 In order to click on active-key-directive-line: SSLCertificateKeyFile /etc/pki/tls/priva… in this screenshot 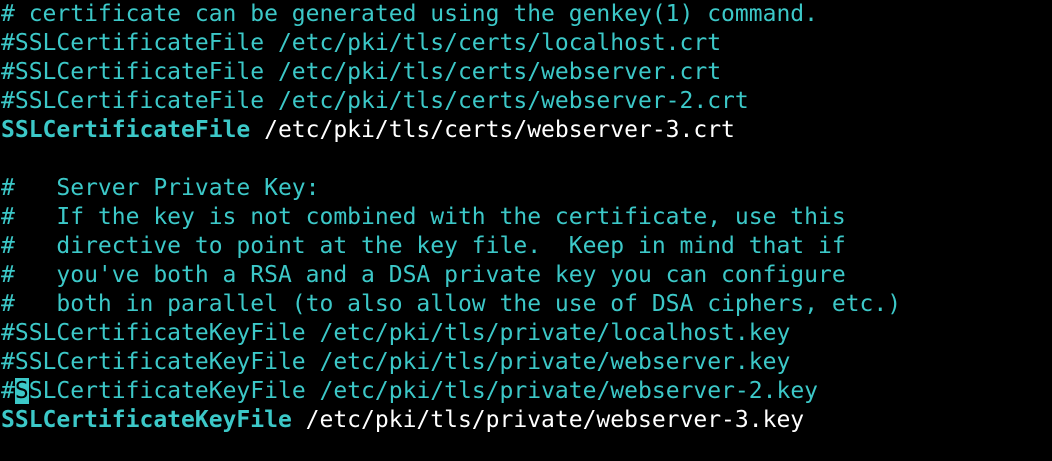, I will do `click(526, 420)`.